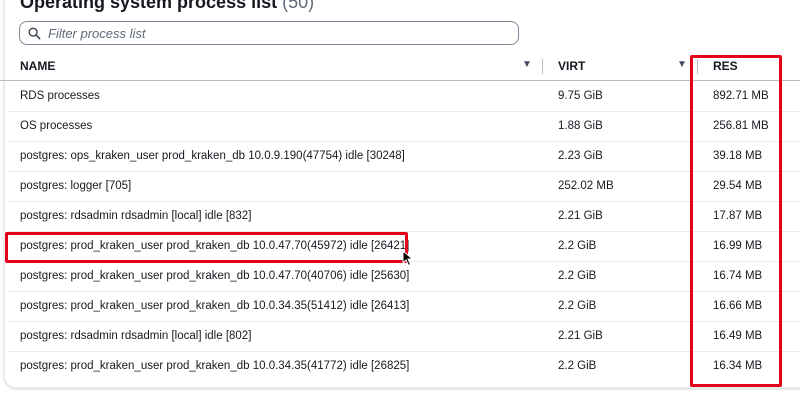 This screenshot has width=800, height=405. Describe the element at coordinates (580, 126) in the screenshot. I see `virt-value: 1.88 GiB` at that location.